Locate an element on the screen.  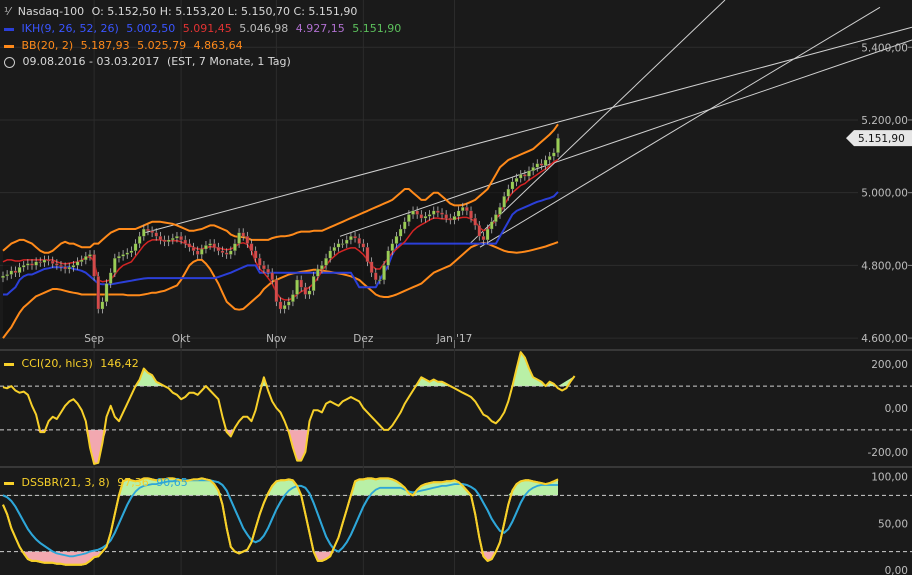
x-tick-label: Nov is located at coordinates (276, 339).